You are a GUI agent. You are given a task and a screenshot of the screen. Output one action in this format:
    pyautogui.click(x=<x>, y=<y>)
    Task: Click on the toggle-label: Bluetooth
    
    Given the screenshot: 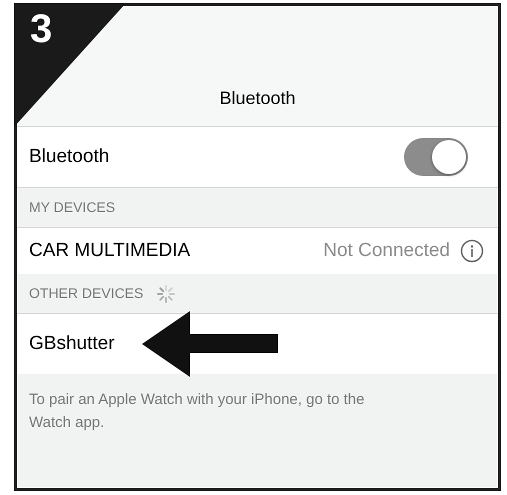 What is the action you would take?
    pyautogui.click(x=69, y=156)
    